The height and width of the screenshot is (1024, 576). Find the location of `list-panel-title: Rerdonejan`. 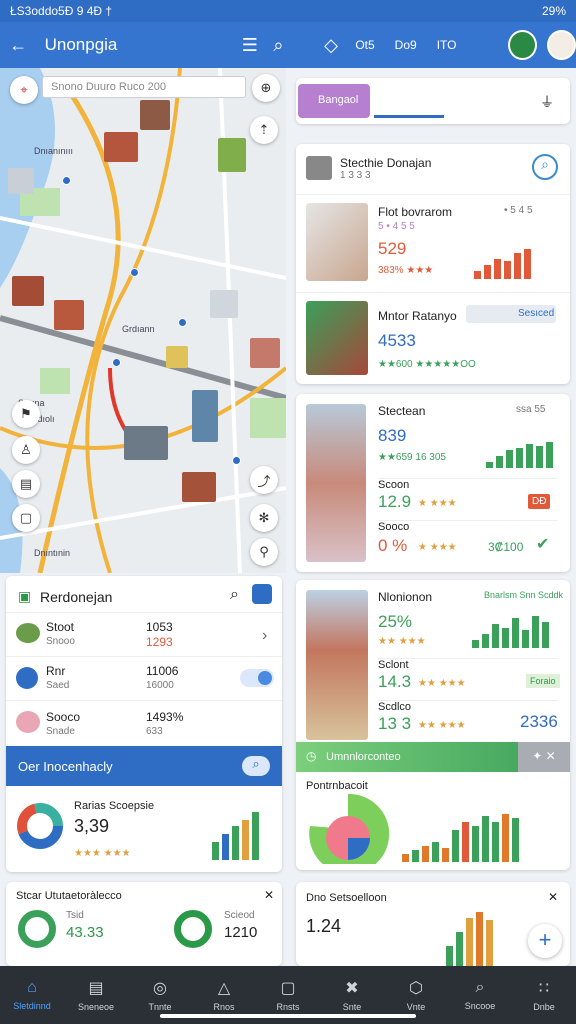

list-panel-title: Rerdonejan is located at coordinates (76, 597).